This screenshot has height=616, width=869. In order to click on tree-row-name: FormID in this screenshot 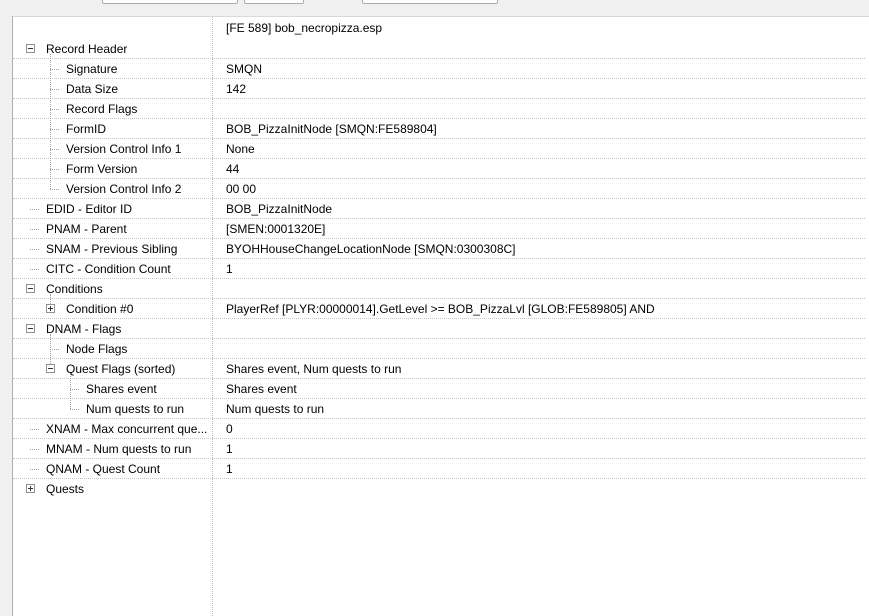, I will do `click(86, 129)`.